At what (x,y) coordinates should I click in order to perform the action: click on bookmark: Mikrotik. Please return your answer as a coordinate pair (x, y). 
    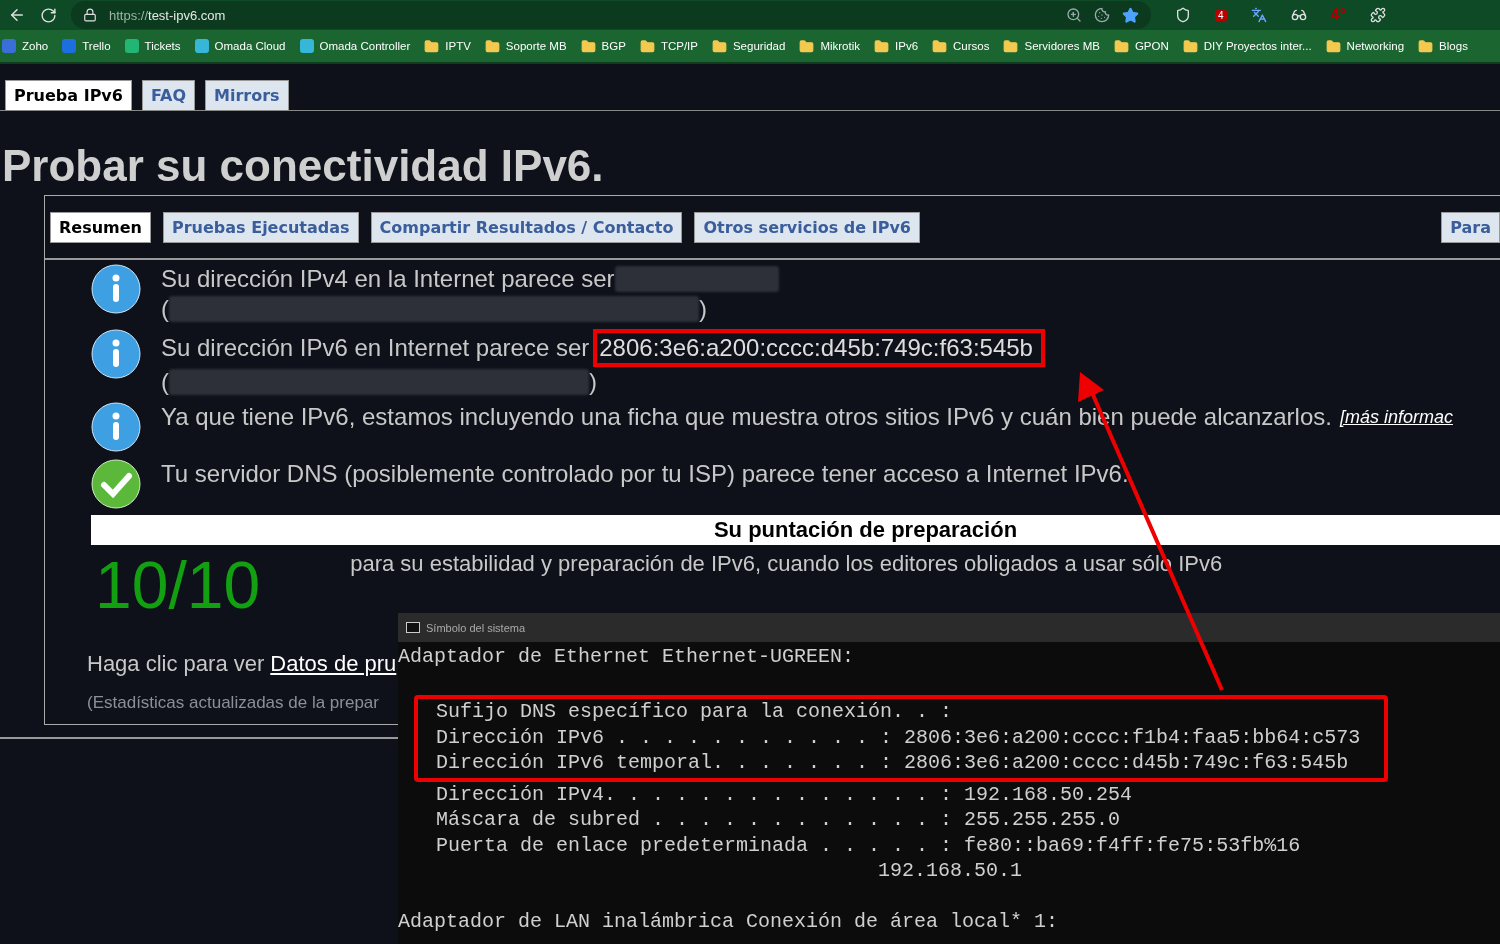
    Looking at the image, I should click on (829, 46).